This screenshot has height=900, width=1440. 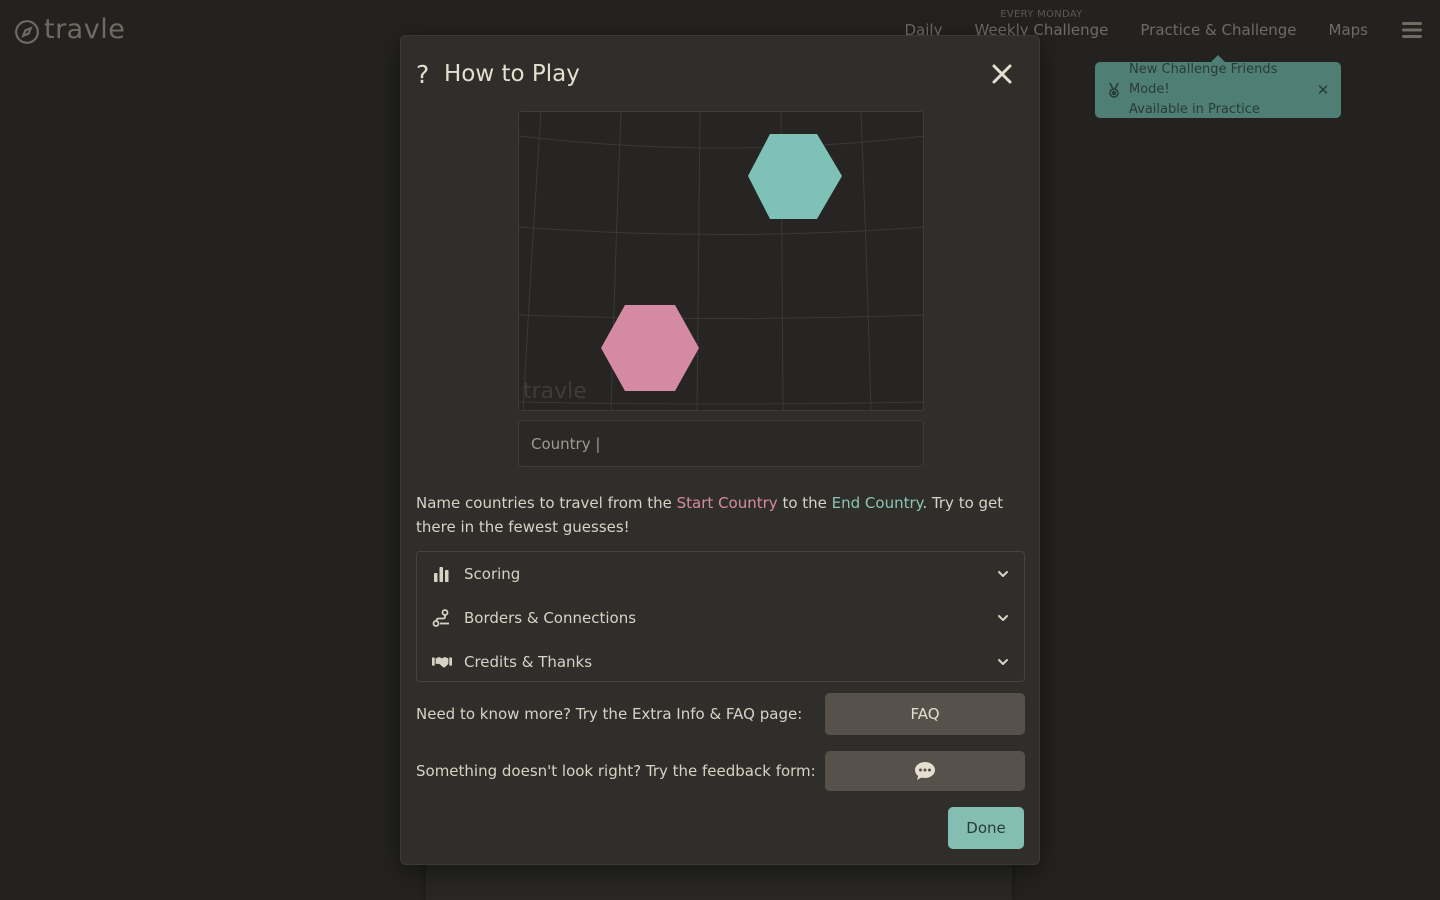 I want to click on nav-practice-label: Practice & Challenge, so click(x=1218, y=30).